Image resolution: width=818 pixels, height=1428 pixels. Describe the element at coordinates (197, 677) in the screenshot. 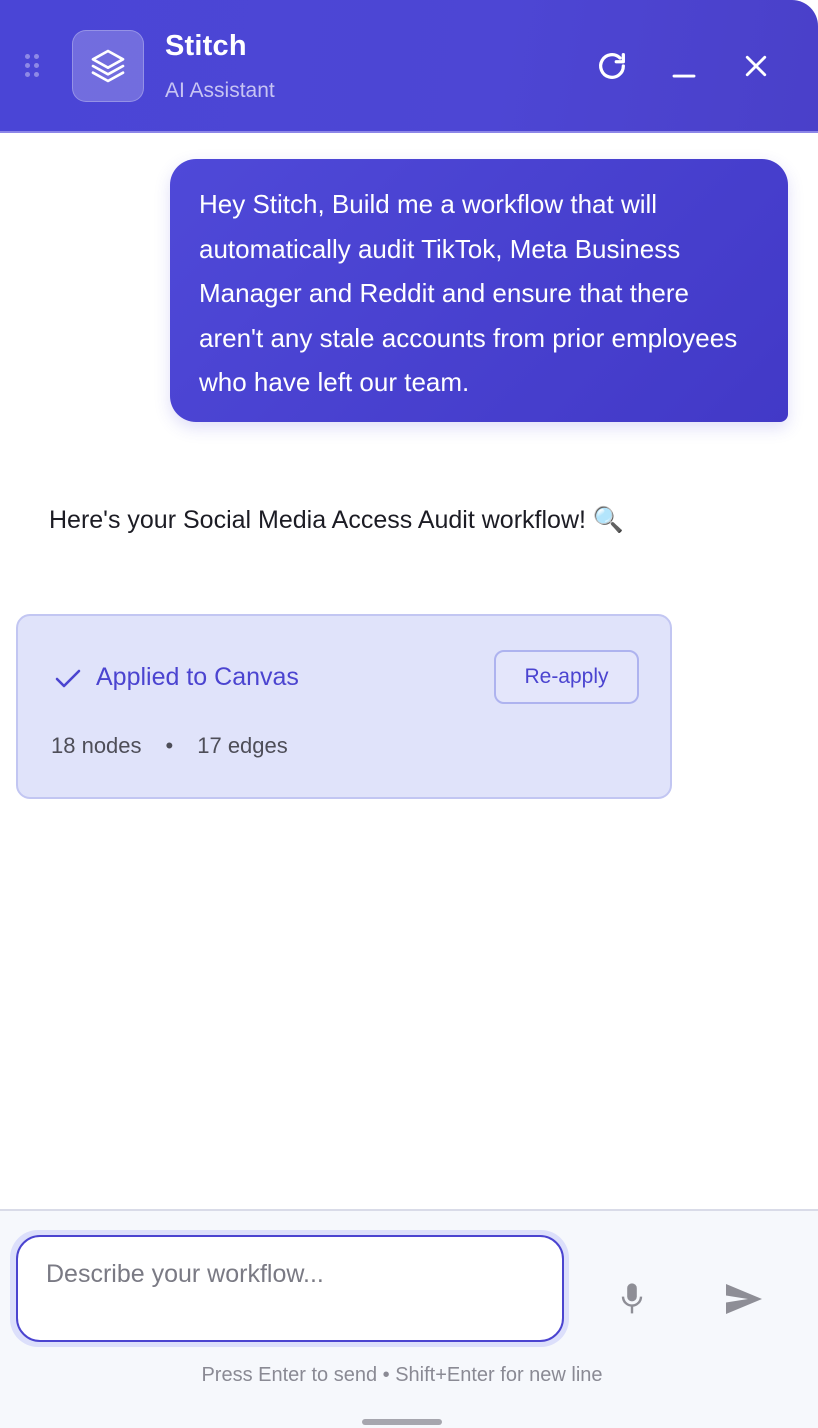

I see `applied-status-label: Applied to Canvas` at that location.